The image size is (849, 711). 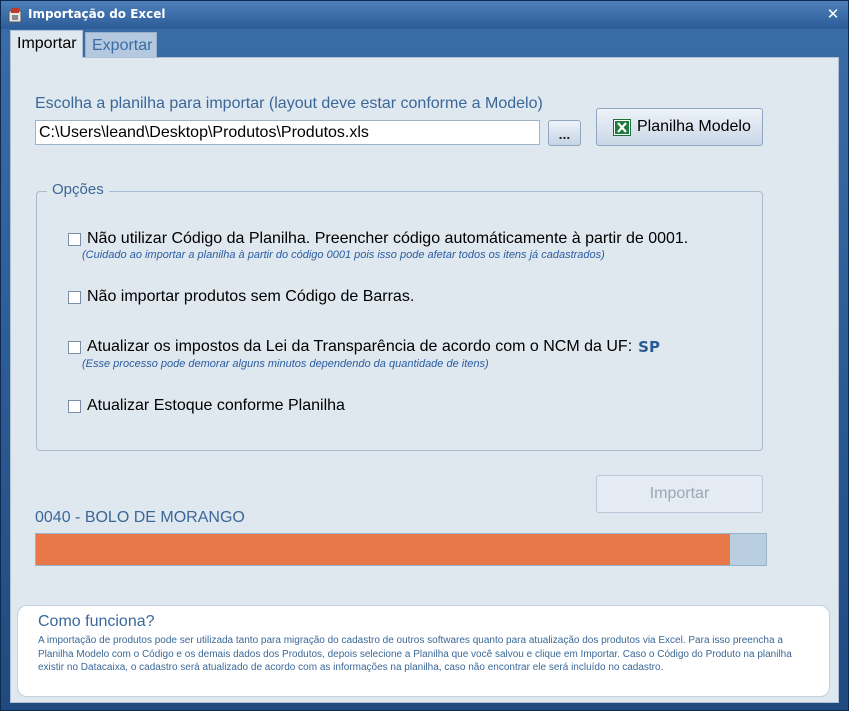 What do you see at coordinates (383, 549) in the screenshot?
I see `progress-bar-fill` at bounding box center [383, 549].